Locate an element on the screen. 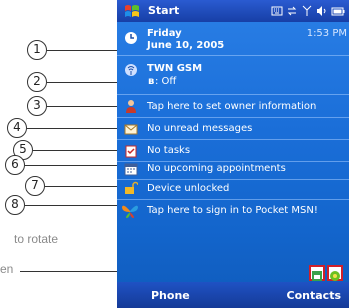 This screenshot has height=308, width=349. soft-key-bar: Phone Contacts is located at coordinates (233, 295).